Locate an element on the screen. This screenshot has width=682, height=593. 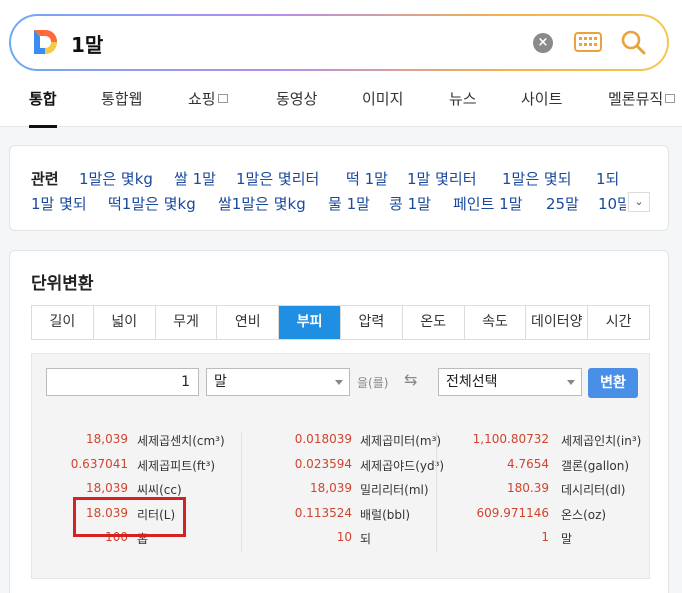
result-value: 1,100.80732 is located at coordinates (510, 439).